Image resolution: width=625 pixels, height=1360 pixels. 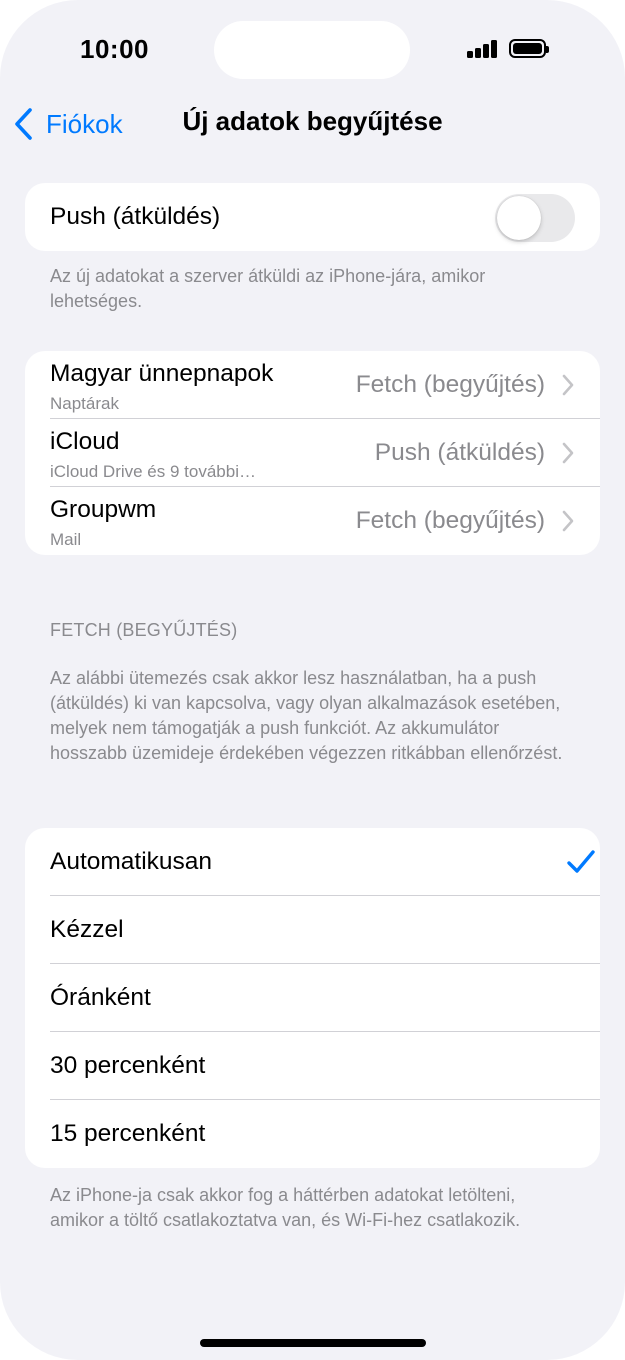 I want to click on push-group: Push (átküldés), so click(x=312, y=217).